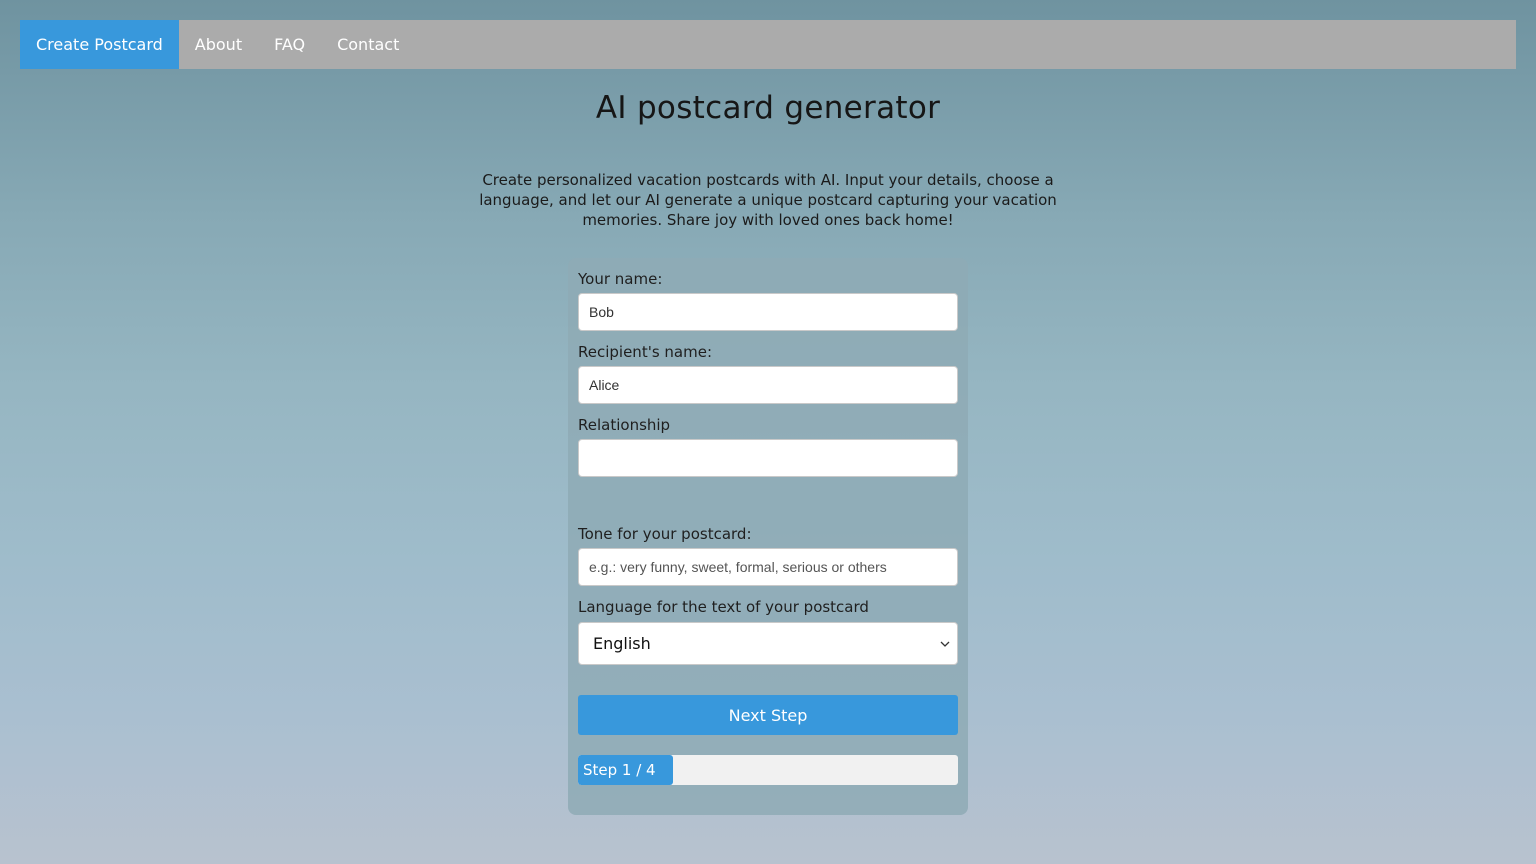  I want to click on language-label: Language for the text of your postcard, so click(723, 607).